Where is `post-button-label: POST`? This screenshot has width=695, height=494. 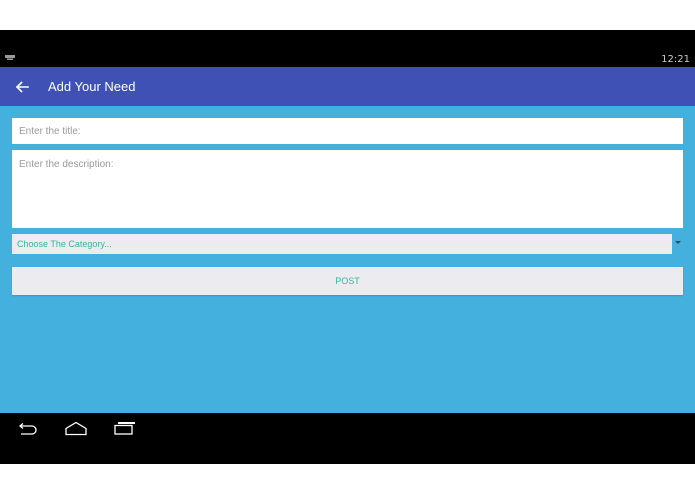
post-button-label: POST is located at coordinates (347, 281).